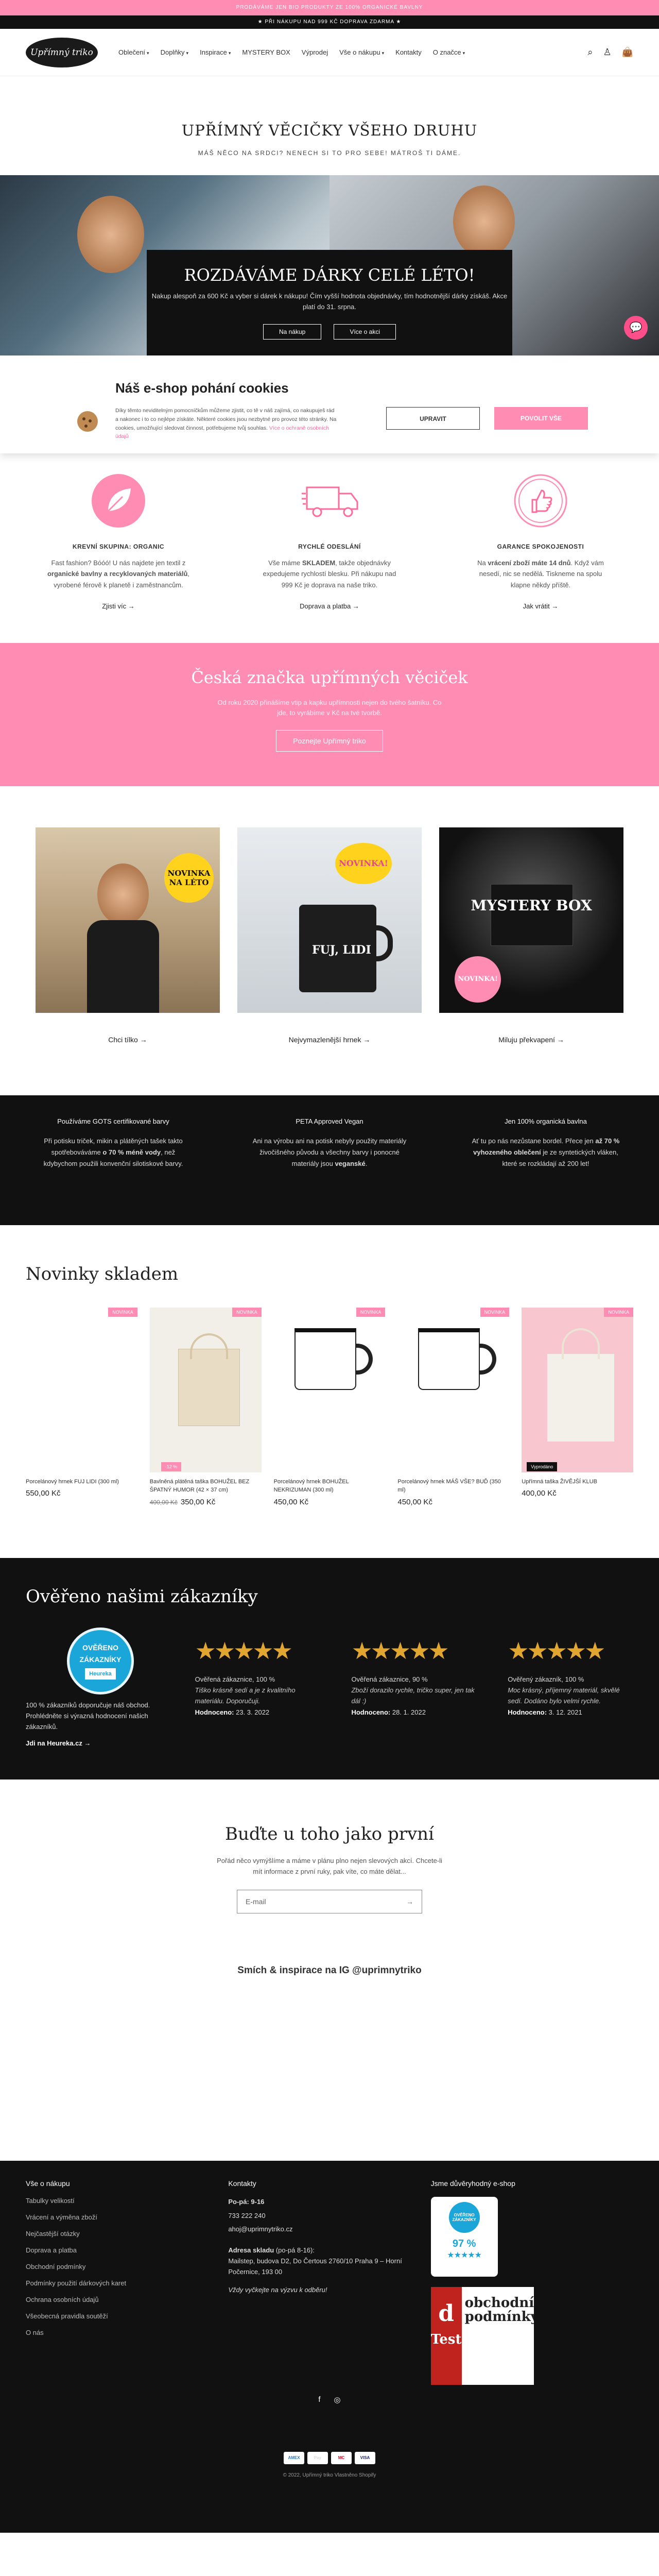 Image resolution: width=659 pixels, height=2576 pixels. What do you see at coordinates (531, 1040) in the screenshot?
I see `collection-link: Miluju překvapení →` at bounding box center [531, 1040].